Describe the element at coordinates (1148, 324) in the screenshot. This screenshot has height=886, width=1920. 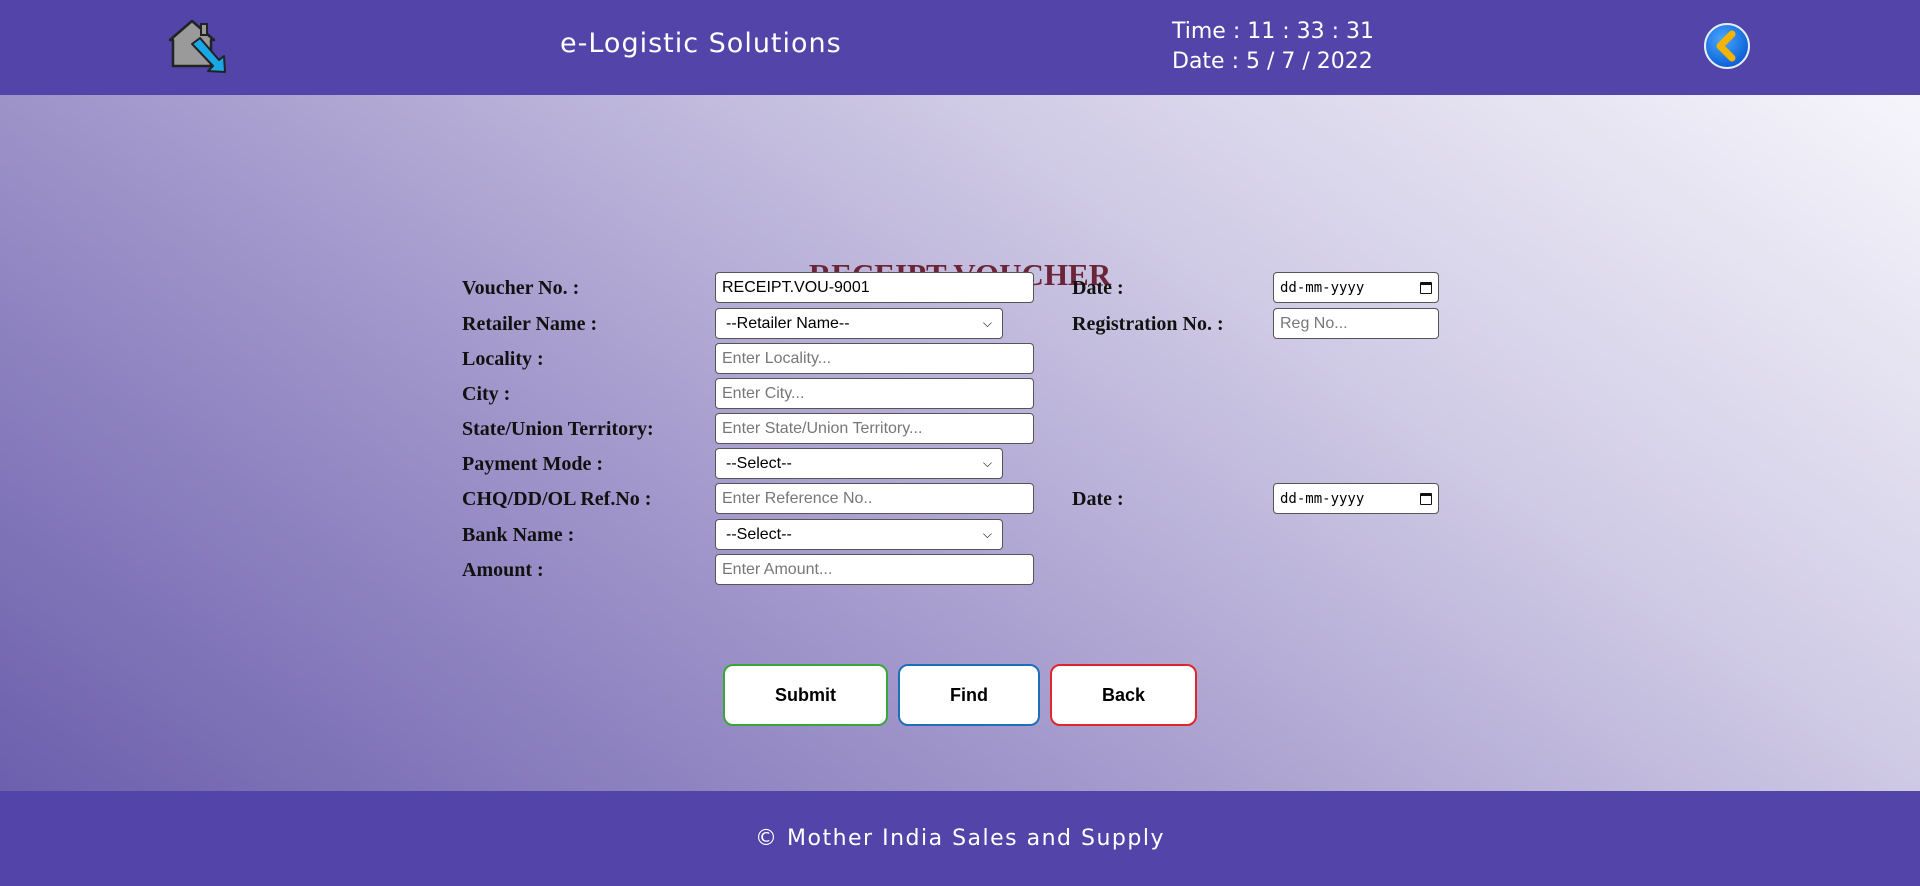
I see `registration-label: Registration No. :` at that location.